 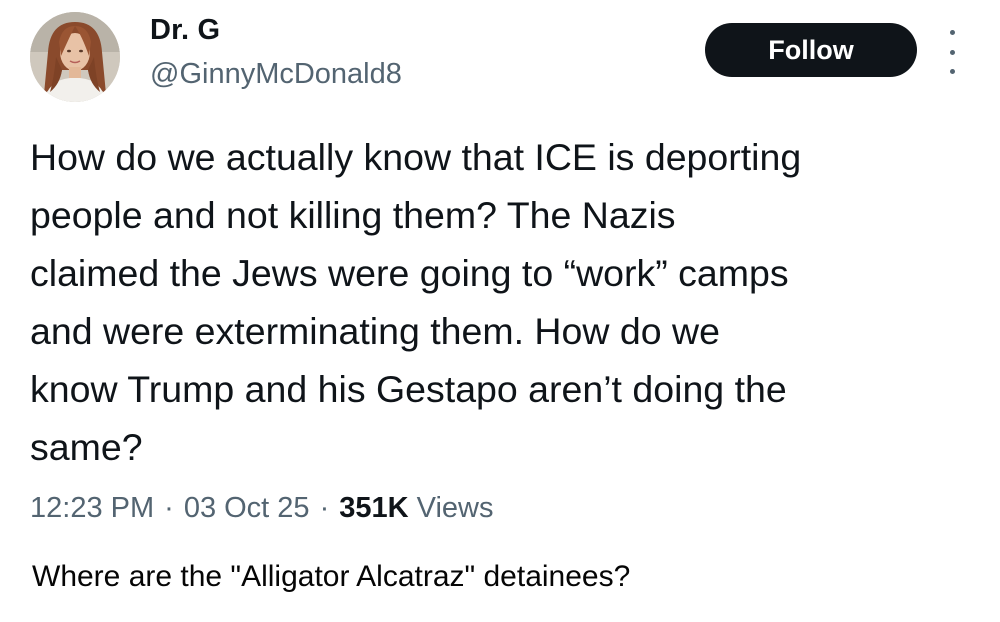 What do you see at coordinates (455, 508) in the screenshot?
I see `views-label: Views` at bounding box center [455, 508].